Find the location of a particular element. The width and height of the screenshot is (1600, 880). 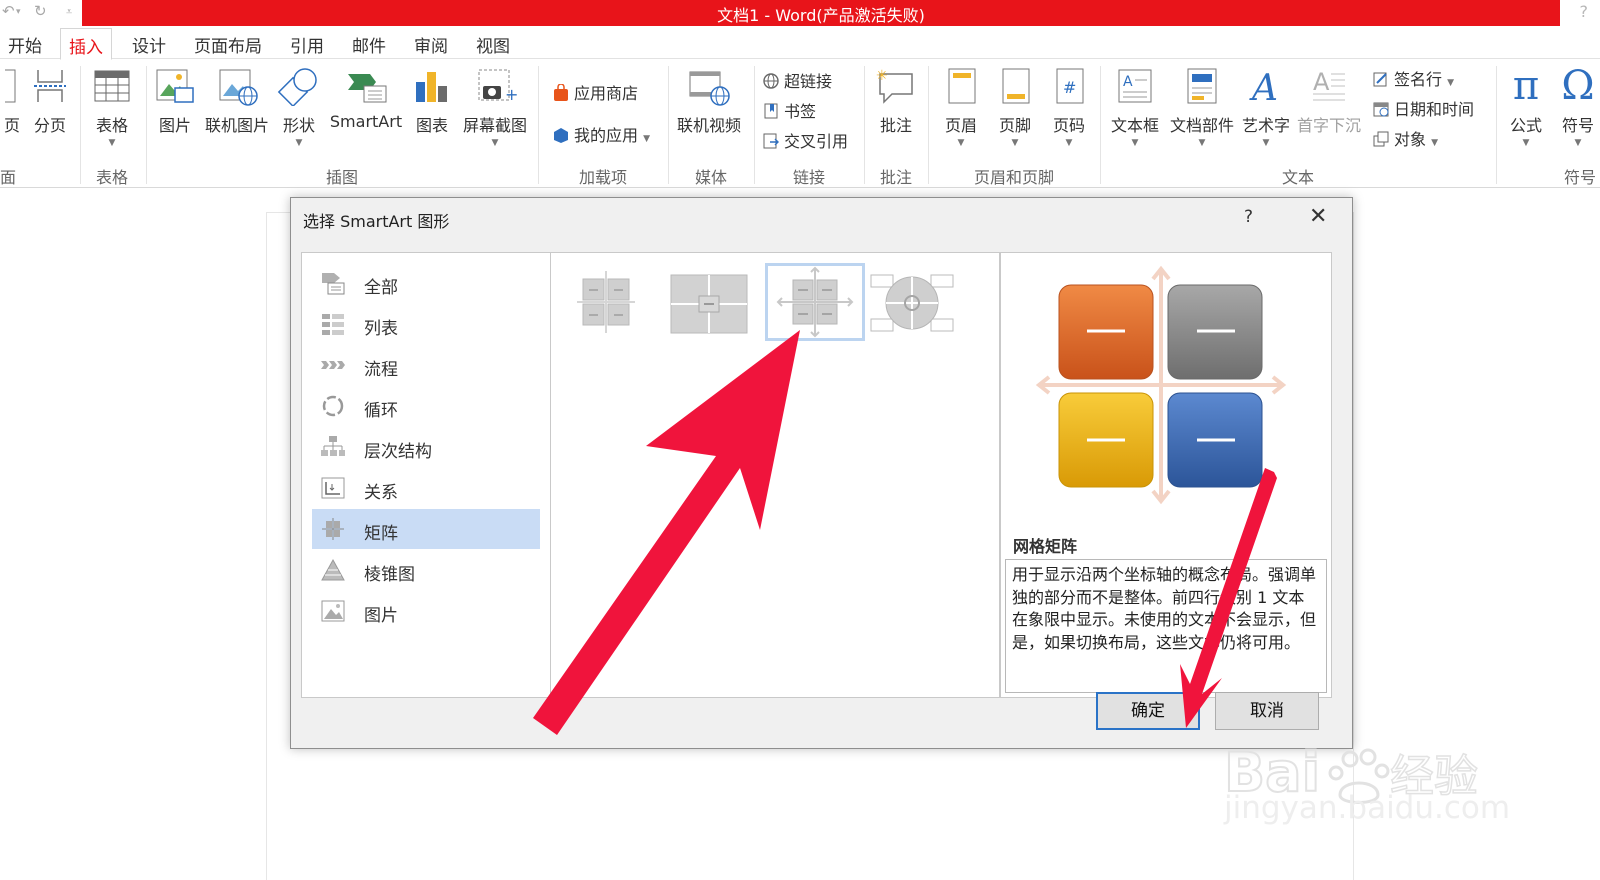

svg-text: A is located at coordinates (1321, 82).